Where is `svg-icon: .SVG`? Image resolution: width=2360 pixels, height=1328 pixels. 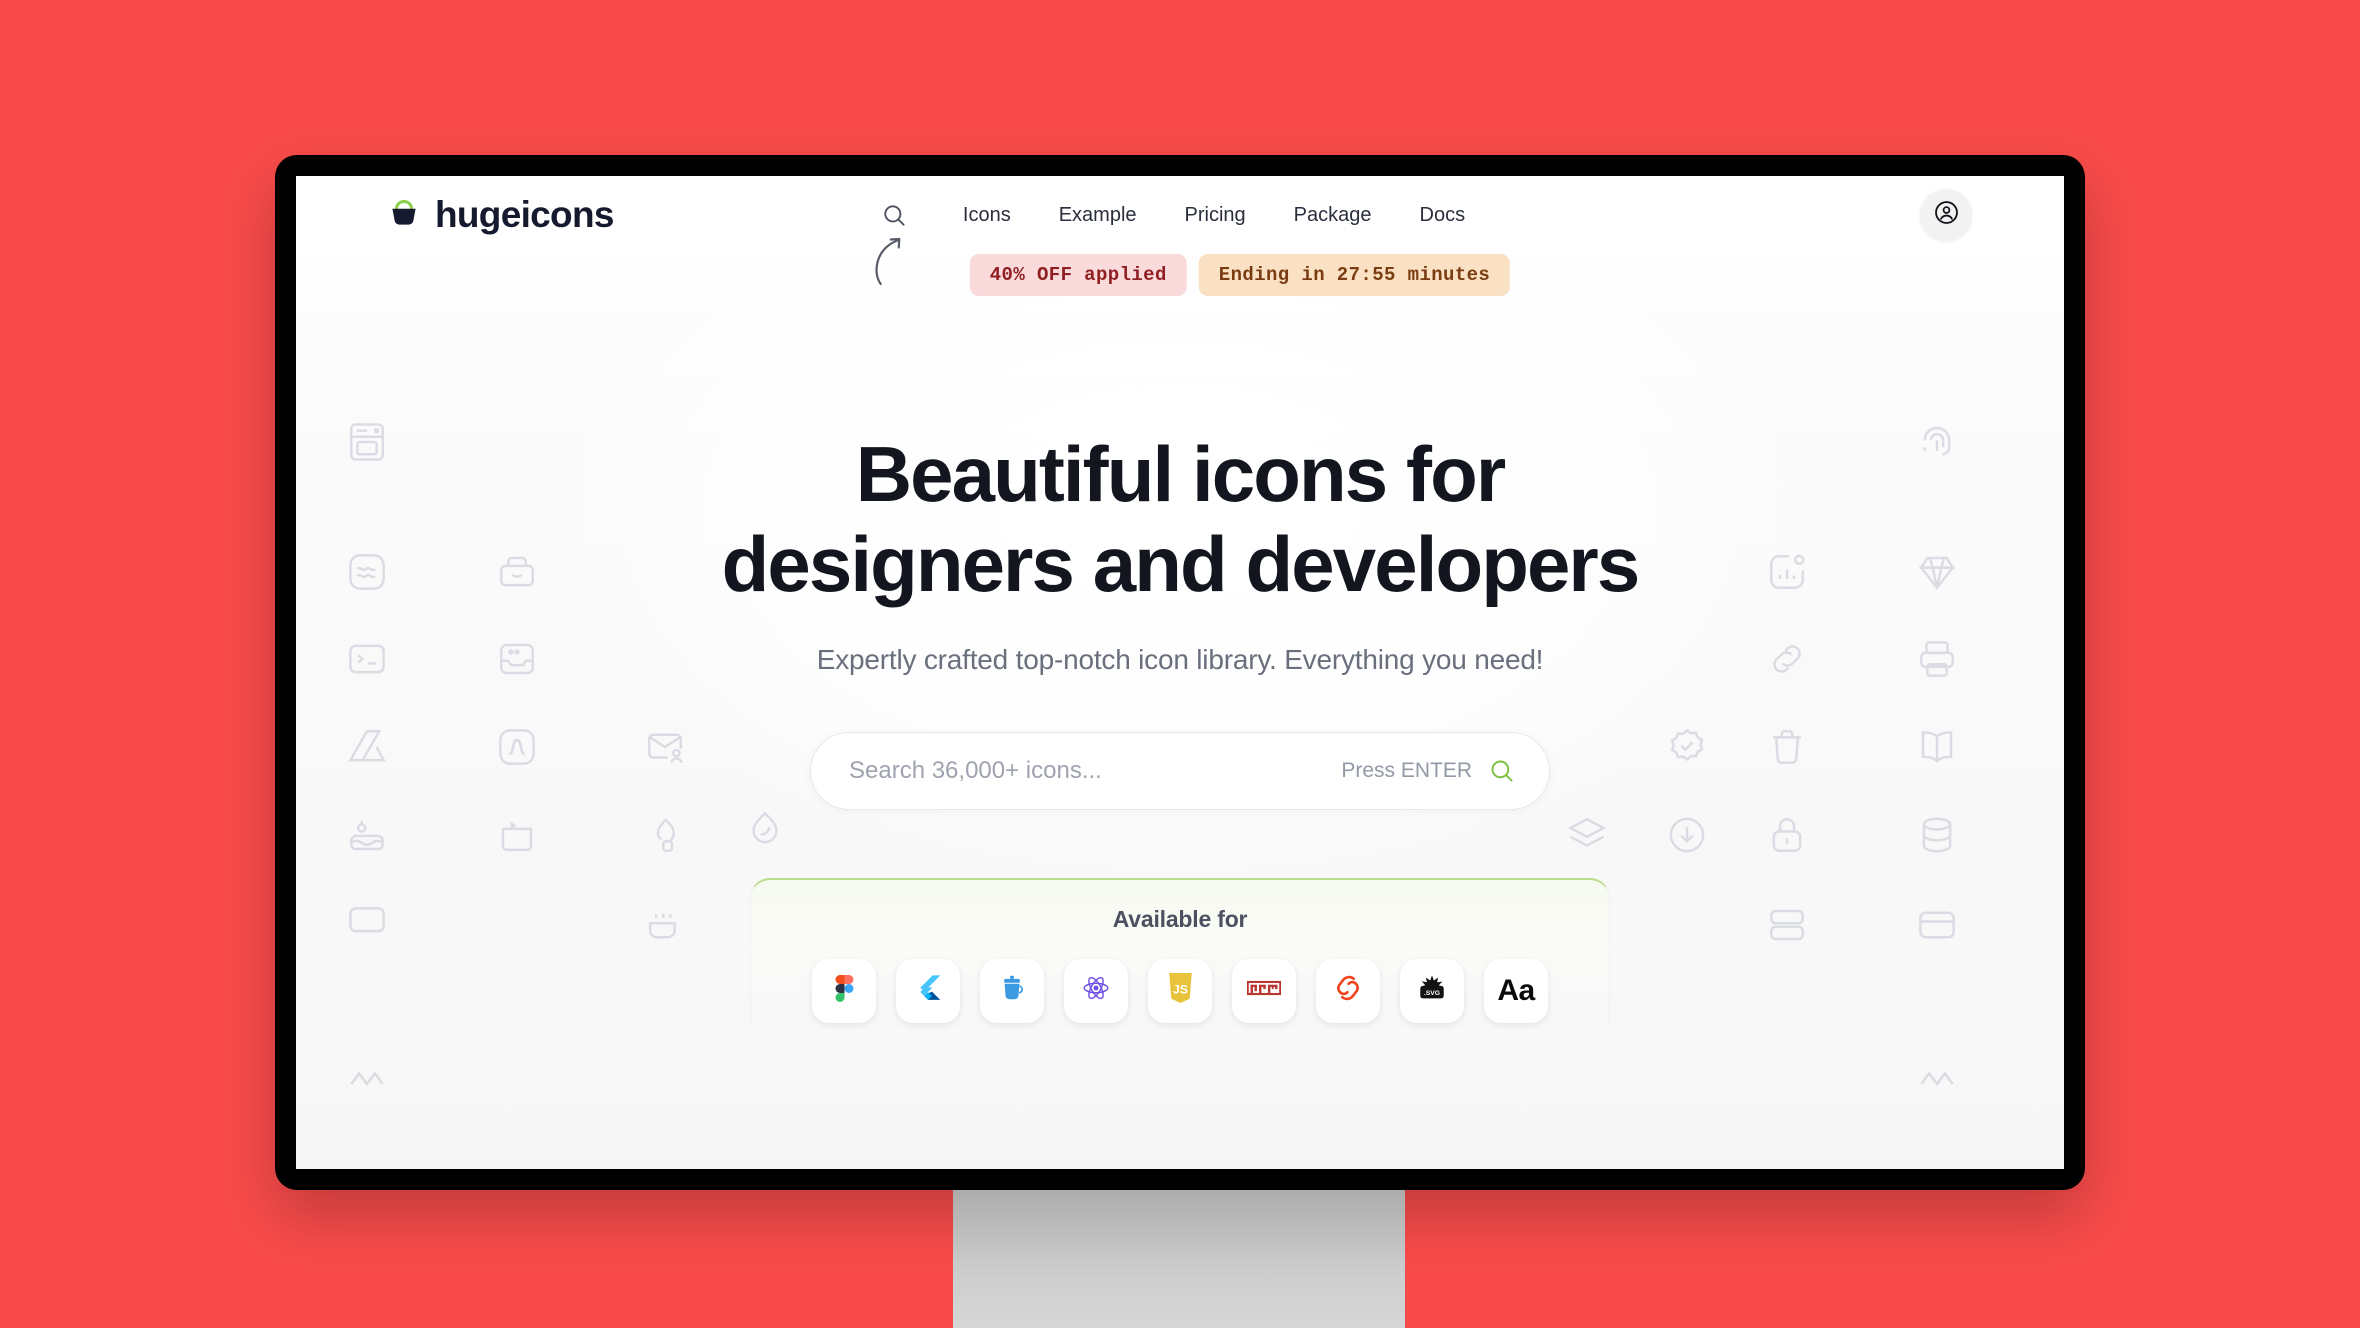 svg-icon: .SVG is located at coordinates (1432, 990).